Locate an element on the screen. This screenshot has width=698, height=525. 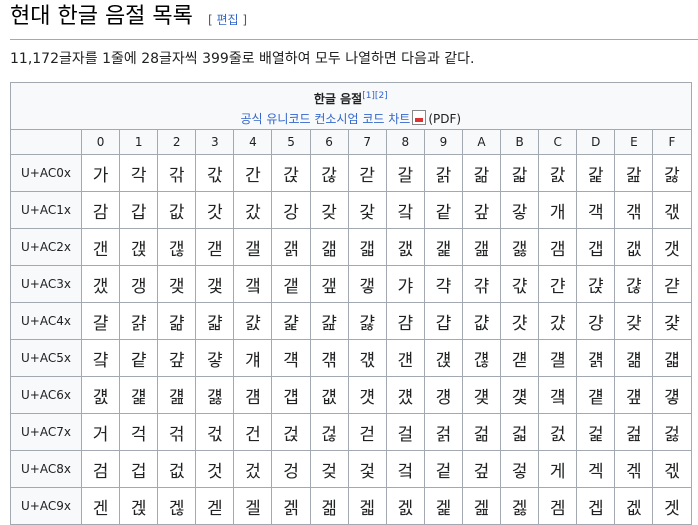
syllable-cell: 걩 is located at coordinates (443, 395).